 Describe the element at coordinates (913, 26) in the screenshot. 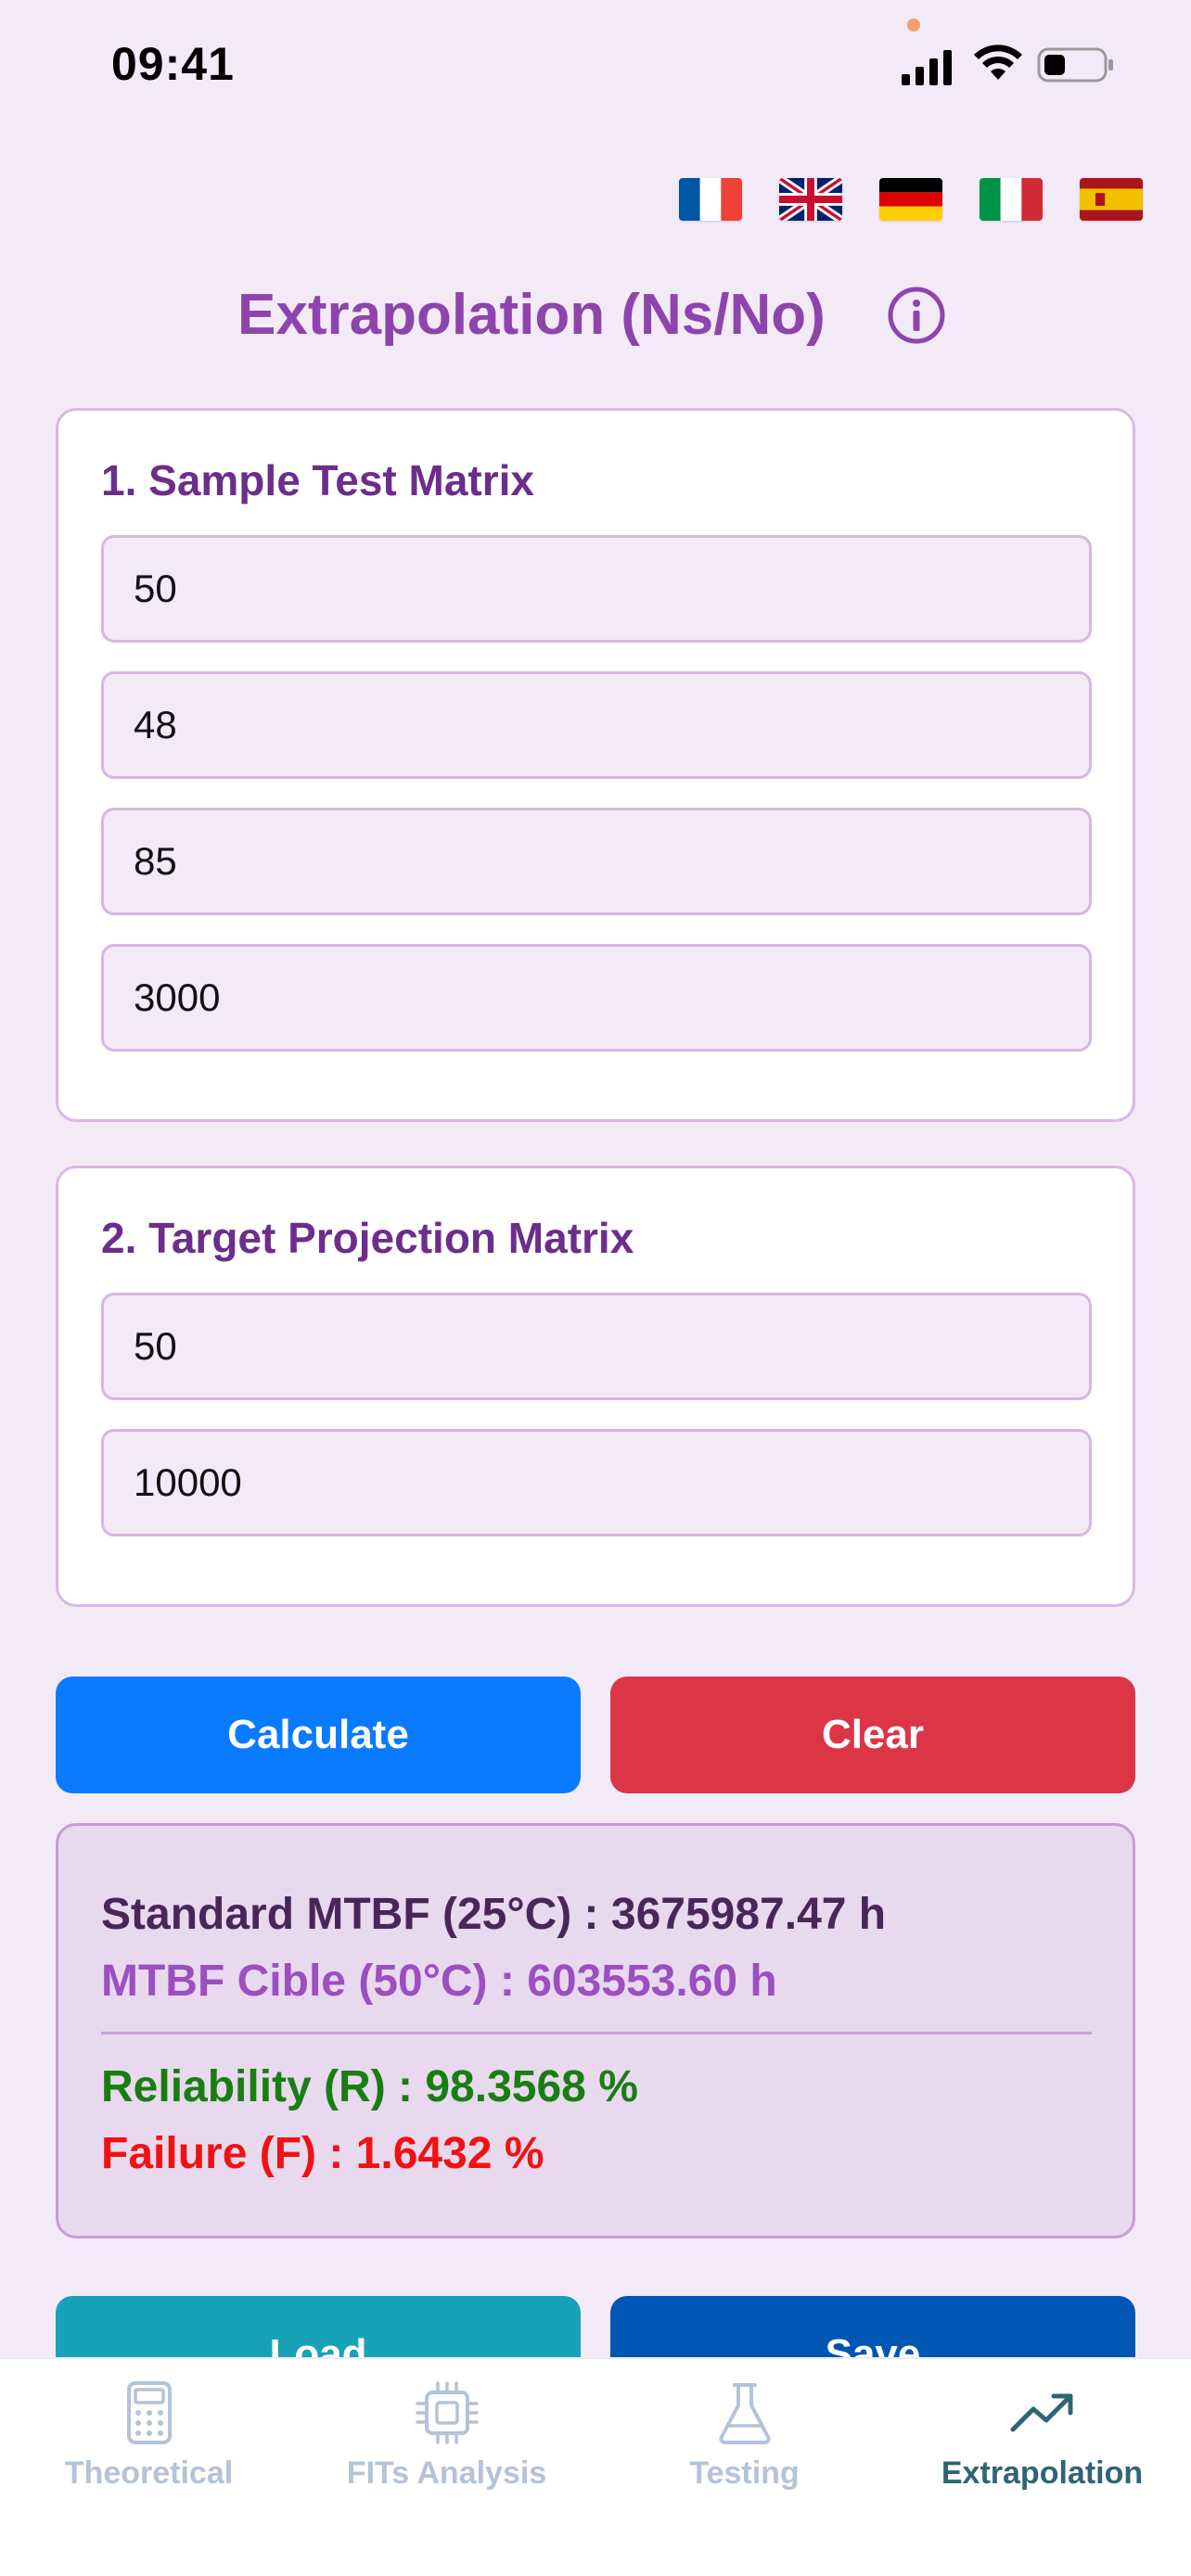

I see `privacy-indicator-dot` at that location.